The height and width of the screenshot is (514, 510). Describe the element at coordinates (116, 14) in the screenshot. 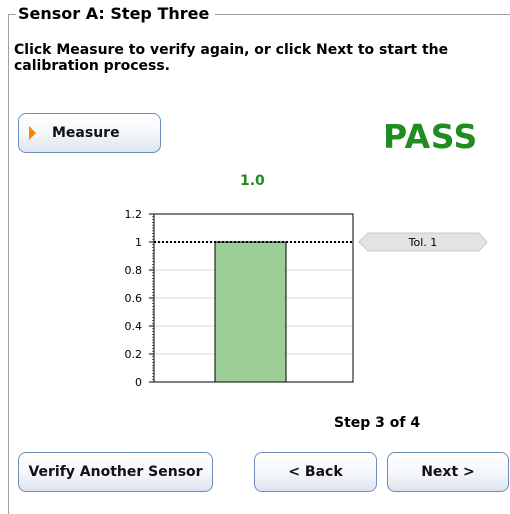

I see `section-title: Sensor A: Step Three` at that location.